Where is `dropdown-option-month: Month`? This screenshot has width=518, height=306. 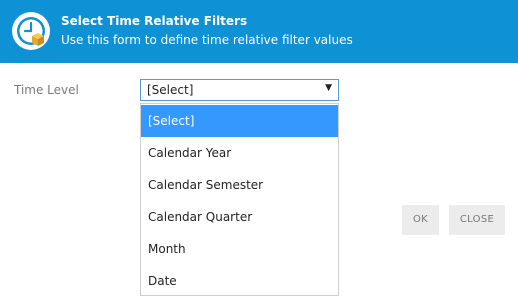
dropdown-option-month: Month is located at coordinates (239, 249).